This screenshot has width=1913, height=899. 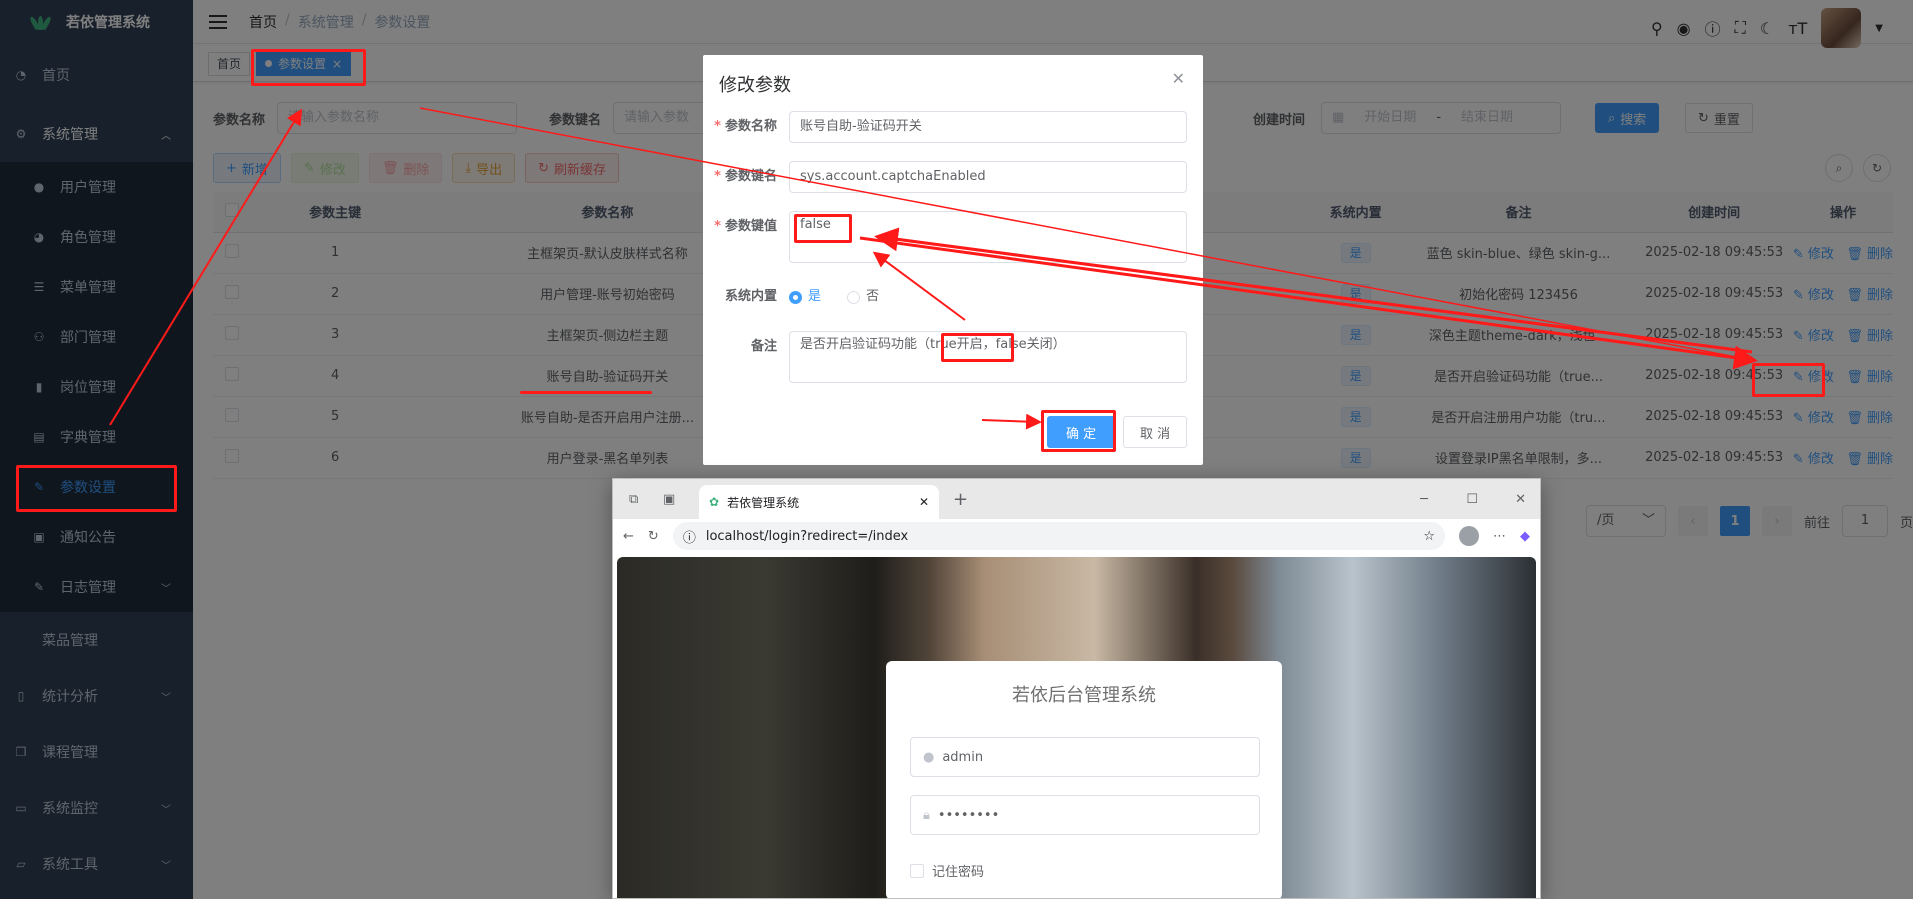 What do you see at coordinates (714, 502) in the screenshot?
I see `leaf-favicon-icon: ✿` at bounding box center [714, 502].